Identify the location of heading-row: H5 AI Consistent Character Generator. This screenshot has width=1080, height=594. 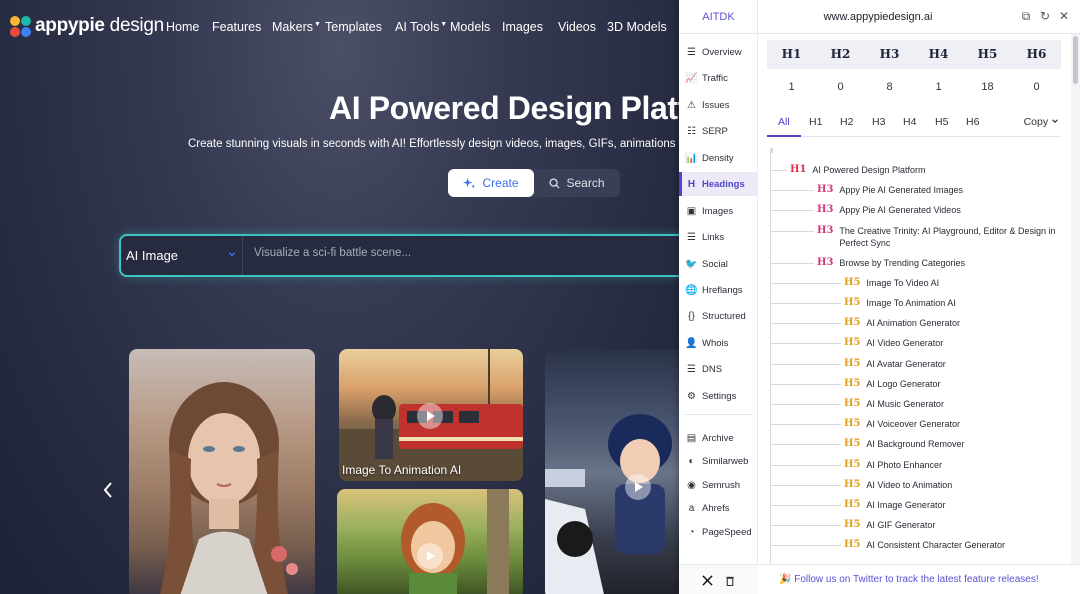
(954, 545).